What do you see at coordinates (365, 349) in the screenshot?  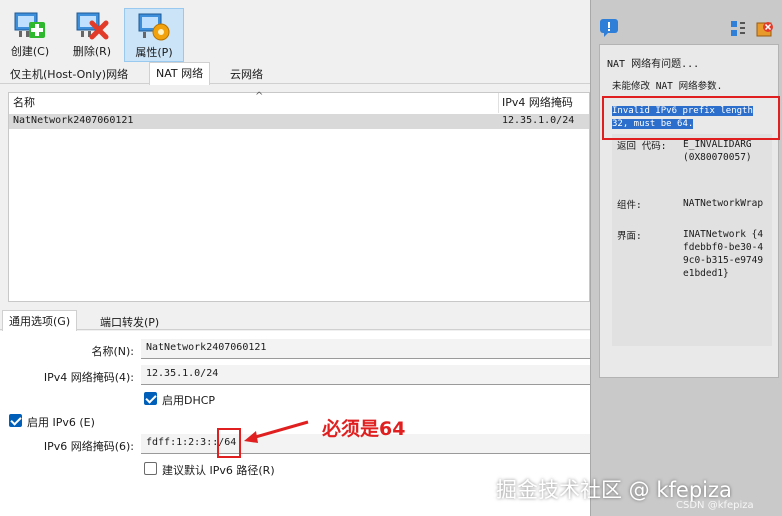 I see `name-field: NatNetwork2407060121` at bounding box center [365, 349].